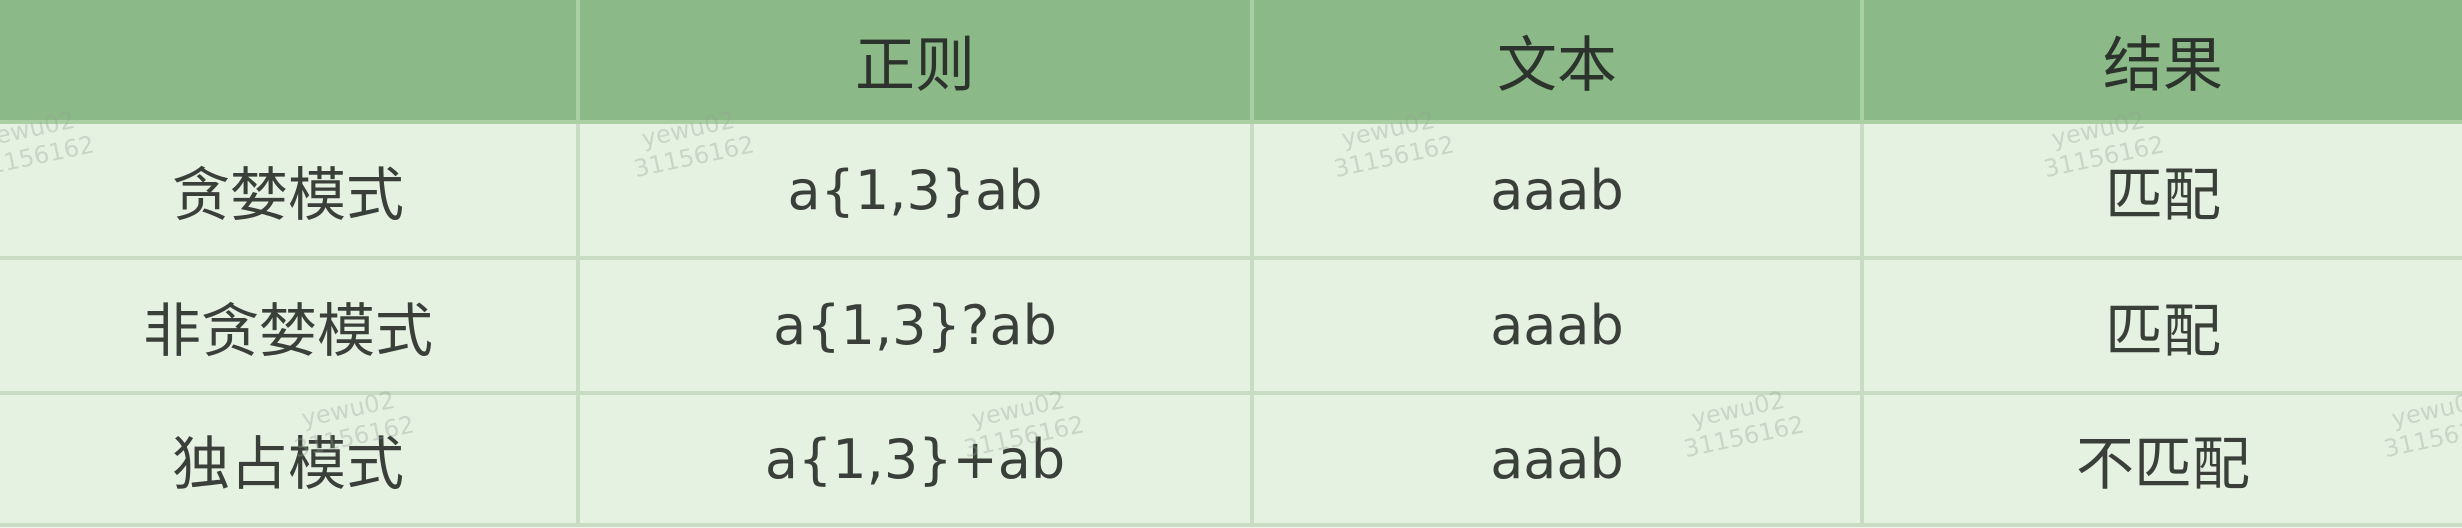  Describe the element at coordinates (2162, 460) in the screenshot. I see `result-cell: 不匹配` at that location.